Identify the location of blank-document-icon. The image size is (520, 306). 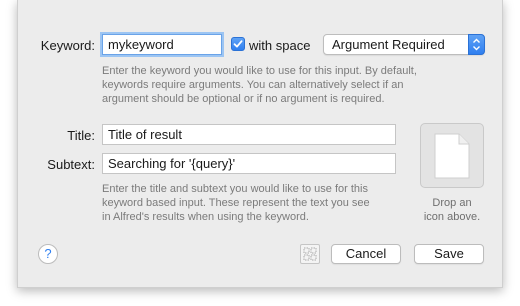
(452, 156).